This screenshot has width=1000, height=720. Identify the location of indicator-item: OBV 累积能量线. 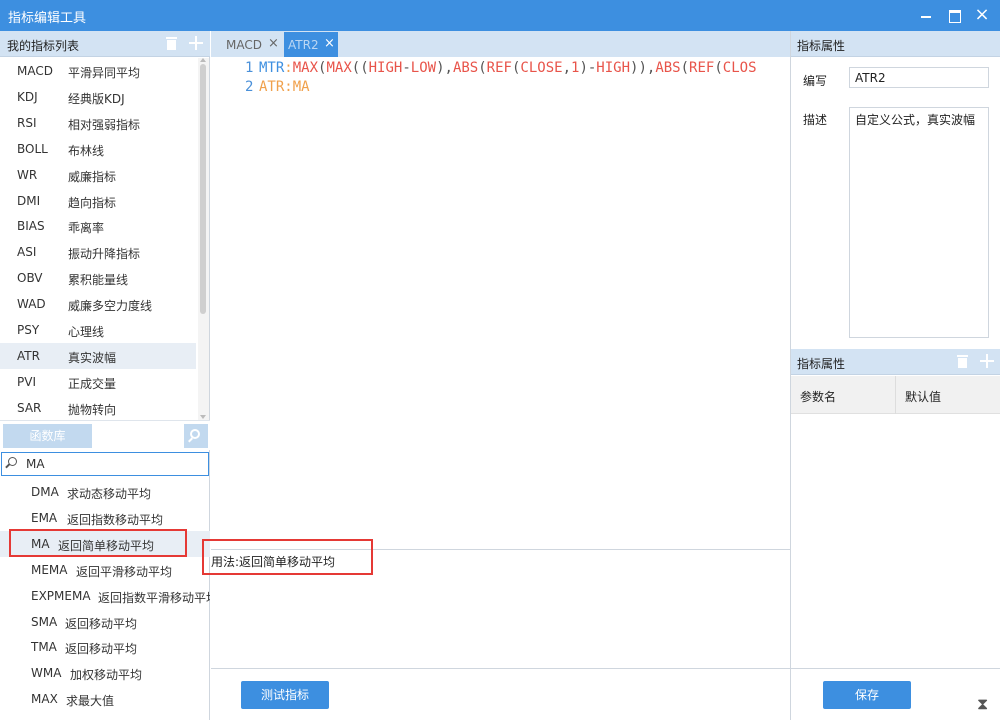
(98, 278).